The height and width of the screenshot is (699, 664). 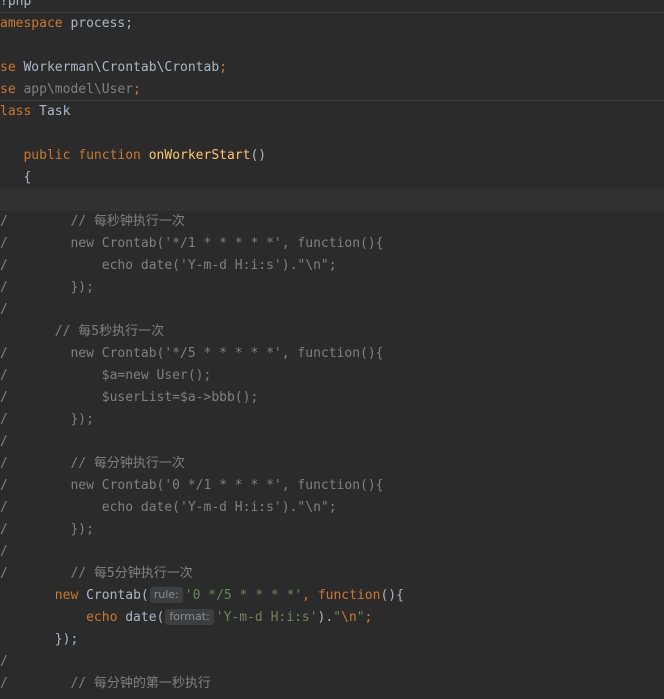 I want to click on code-token: 'Y-m-d H:i:s', so click(x=266, y=617).